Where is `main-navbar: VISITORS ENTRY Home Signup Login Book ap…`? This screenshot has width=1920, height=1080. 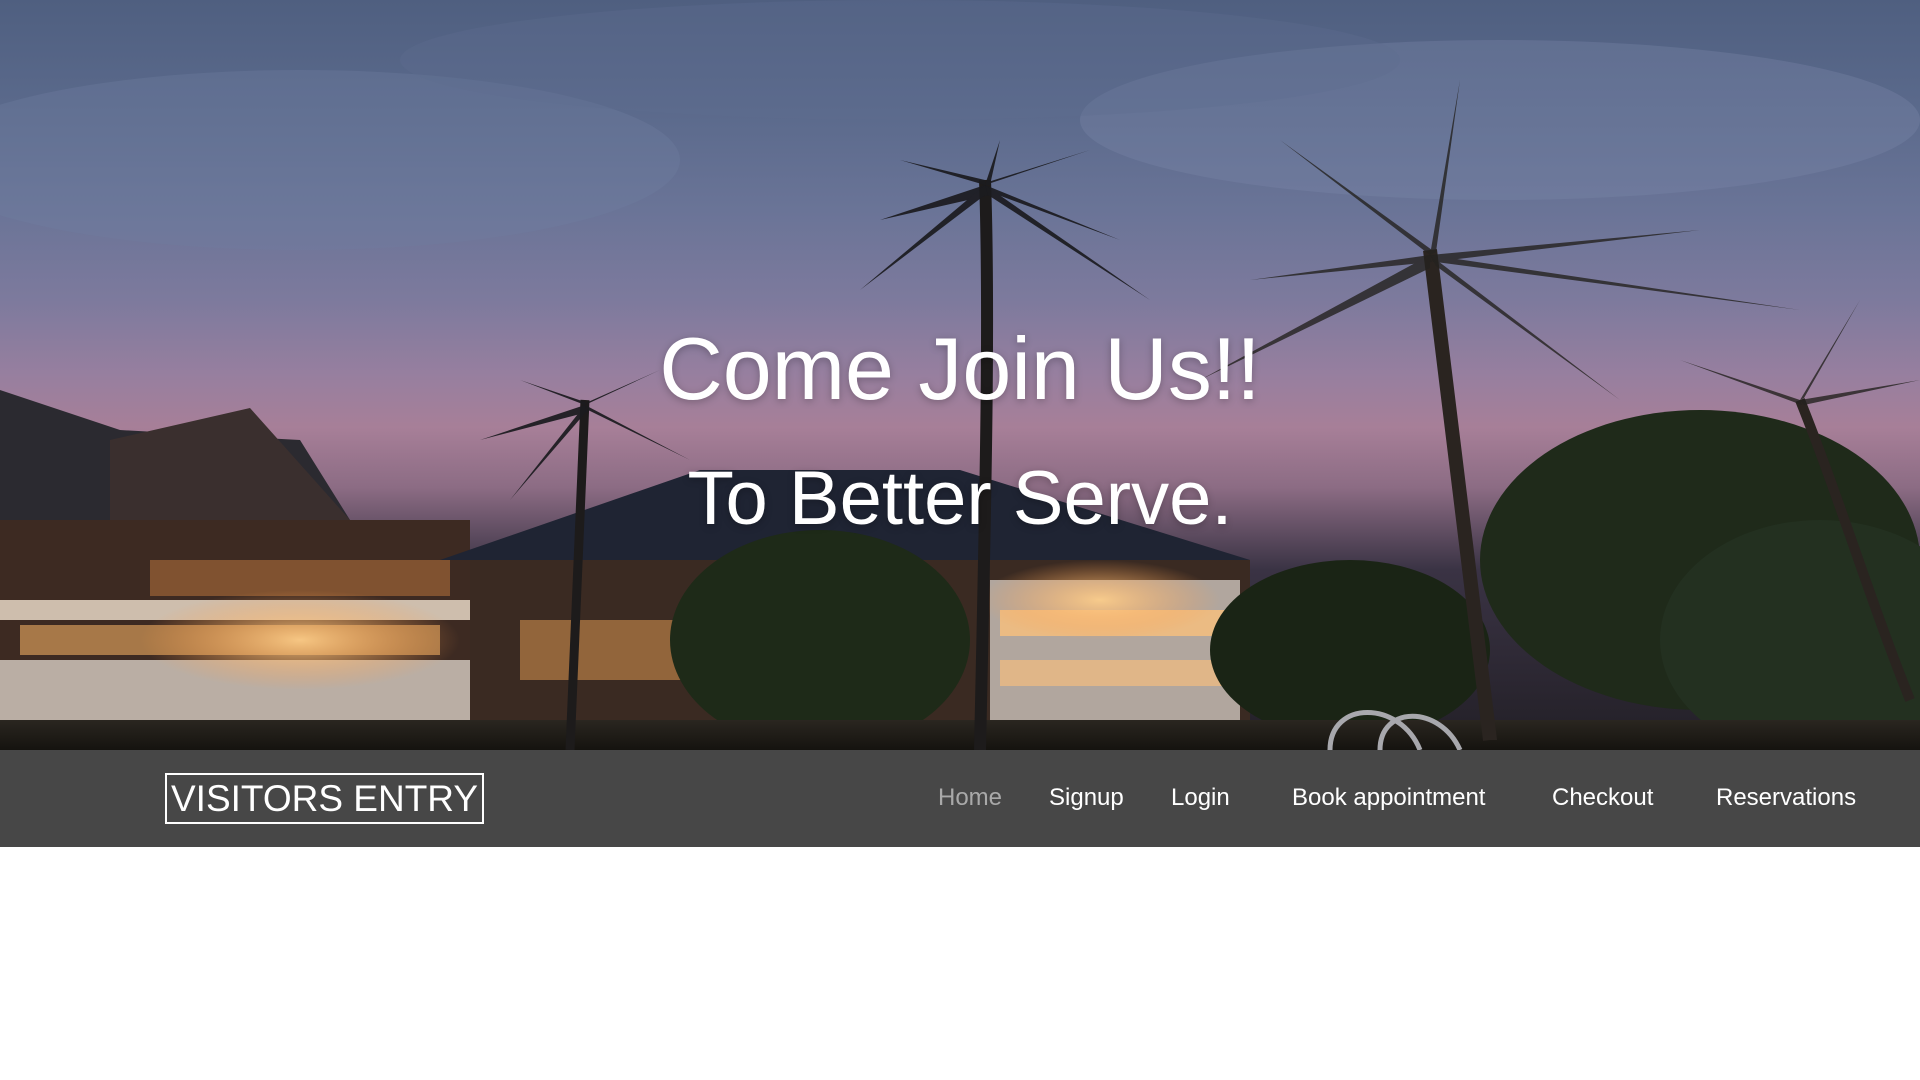 main-navbar: VISITORS ENTRY Home Signup Login Book ap… is located at coordinates (960, 798).